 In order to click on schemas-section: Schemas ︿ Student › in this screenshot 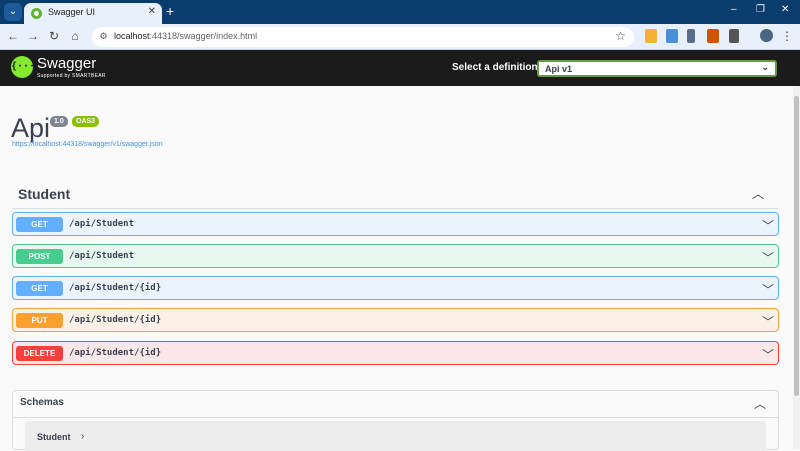, I will do `click(395, 420)`.